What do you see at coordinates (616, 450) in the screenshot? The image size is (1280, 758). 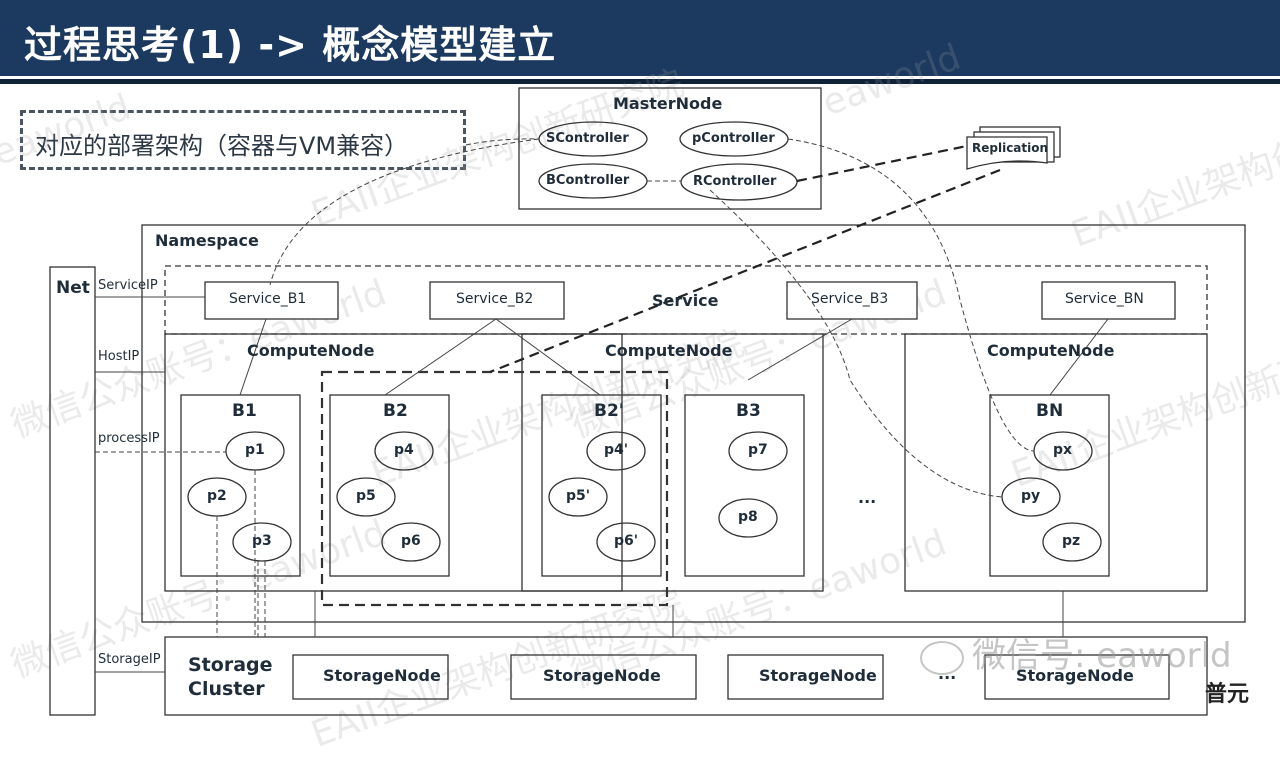 I see `process-p4prime-label: p4'` at bounding box center [616, 450].